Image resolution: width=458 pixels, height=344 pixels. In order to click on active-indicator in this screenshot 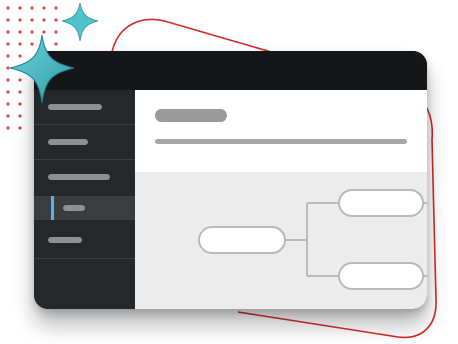, I will do `click(52, 208)`.